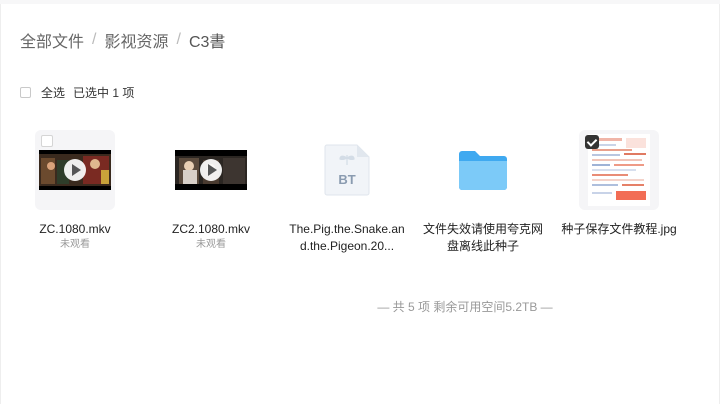  I want to click on bt-file-icon: BT, so click(347, 170).